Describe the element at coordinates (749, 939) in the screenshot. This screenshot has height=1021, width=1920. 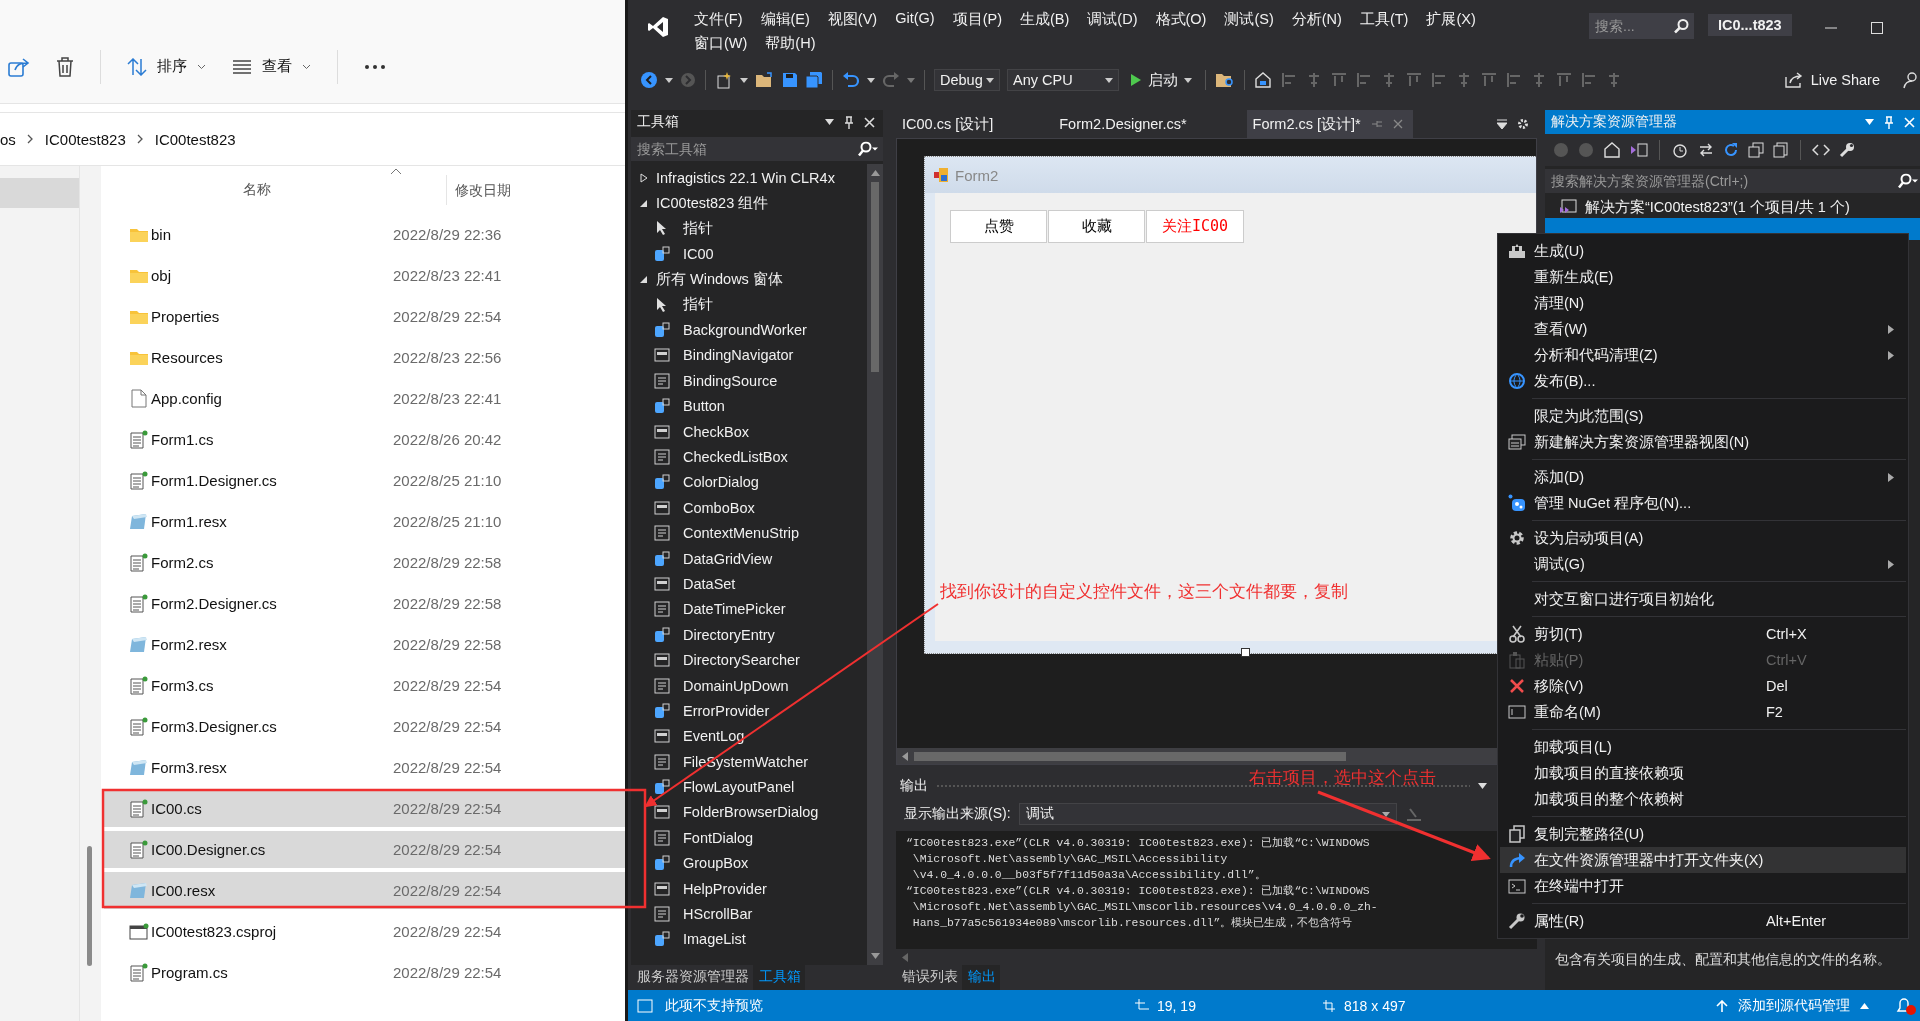
I see `toolbox-item: ImageList` at that location.